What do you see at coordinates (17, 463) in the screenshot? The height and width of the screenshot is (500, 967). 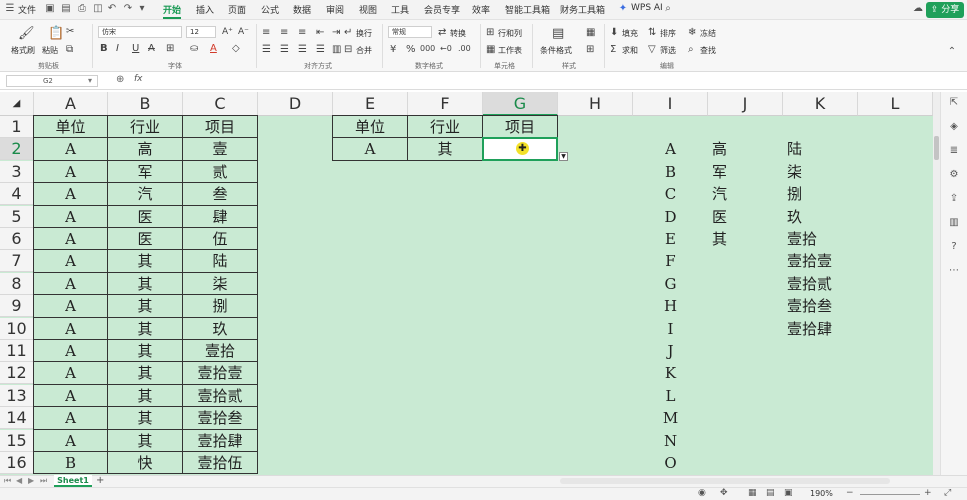 I see `row-header-16: 16` at bounding box center [17, 463].